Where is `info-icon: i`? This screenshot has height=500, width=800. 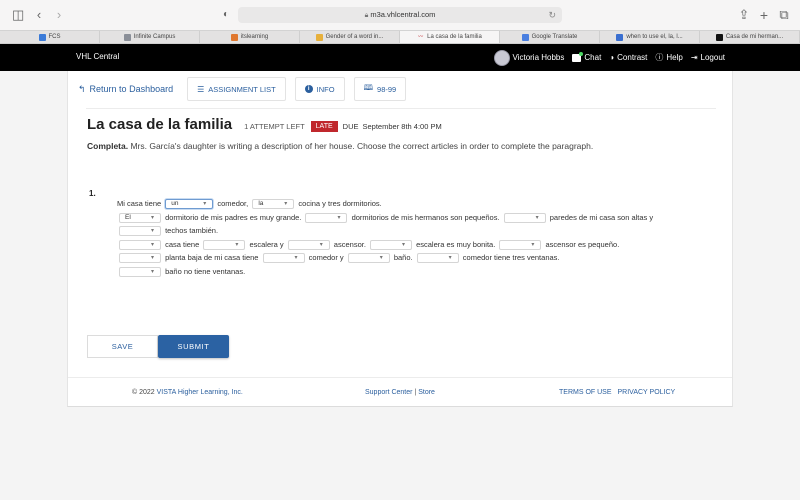 info-icon: i is located at coordinates (308, 89).